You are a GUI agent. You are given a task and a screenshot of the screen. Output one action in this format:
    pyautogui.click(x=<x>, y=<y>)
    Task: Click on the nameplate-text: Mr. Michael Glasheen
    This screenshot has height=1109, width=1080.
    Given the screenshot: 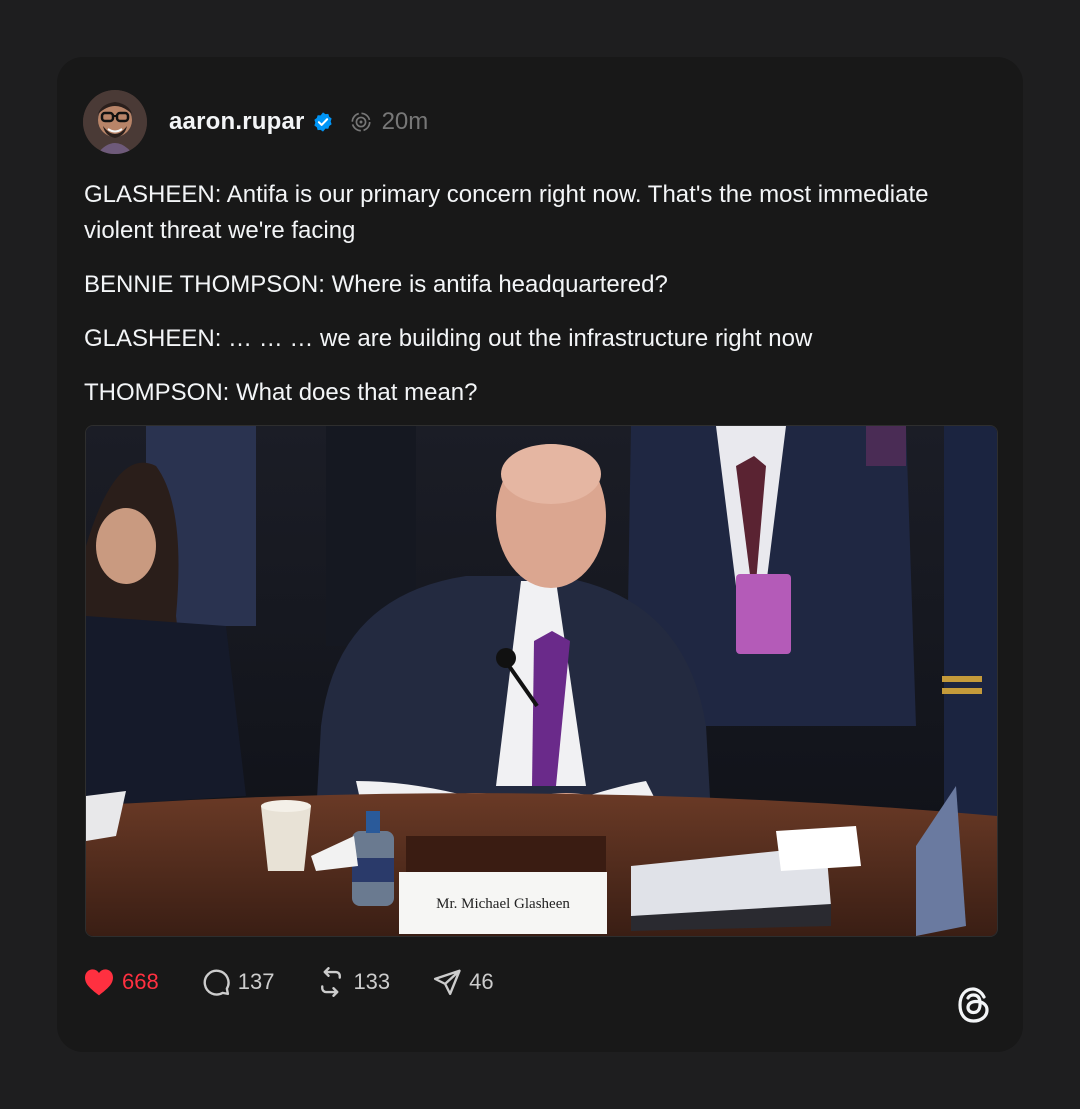 What is the action you would take?
    pyautogui.click(x=503, y=904)
    